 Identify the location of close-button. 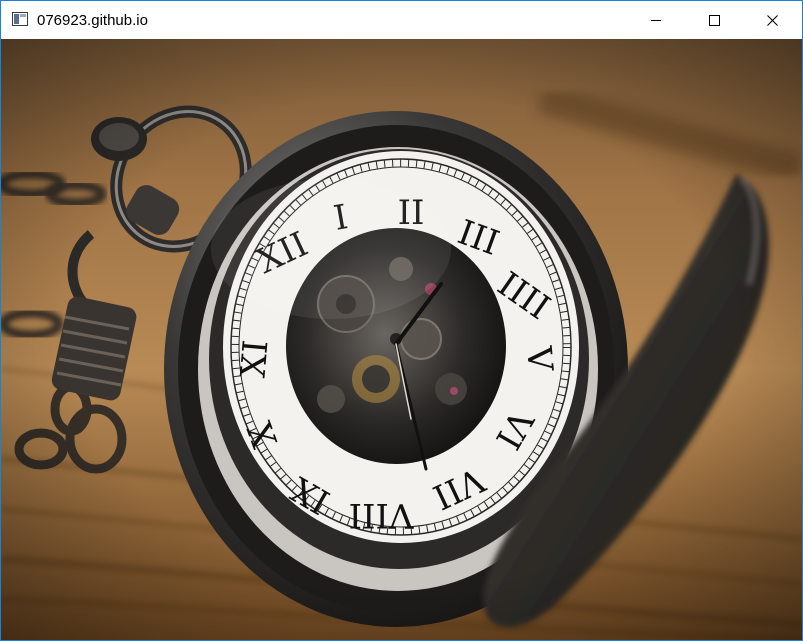
(772, 20).